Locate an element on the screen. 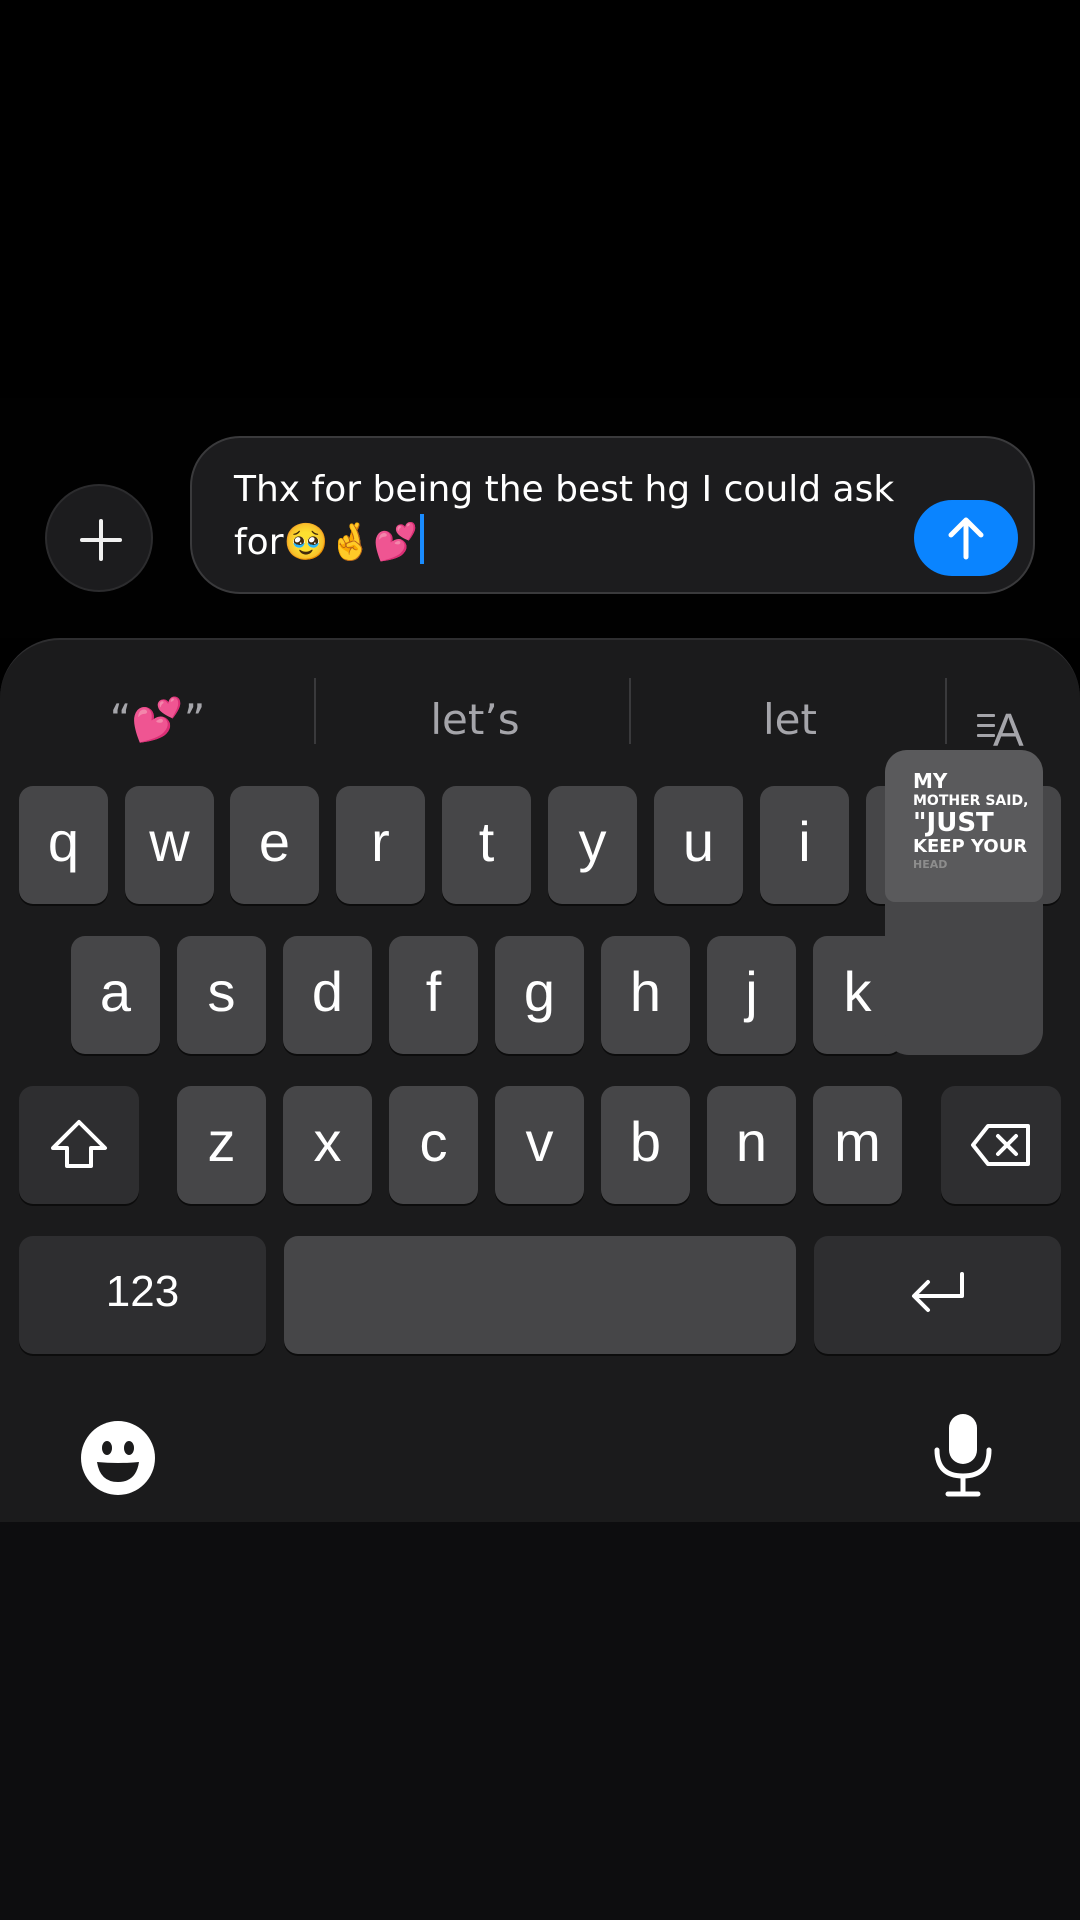 This screenshot has height=1920, width=1080. key-f: f is located at coordinates (433, 995).